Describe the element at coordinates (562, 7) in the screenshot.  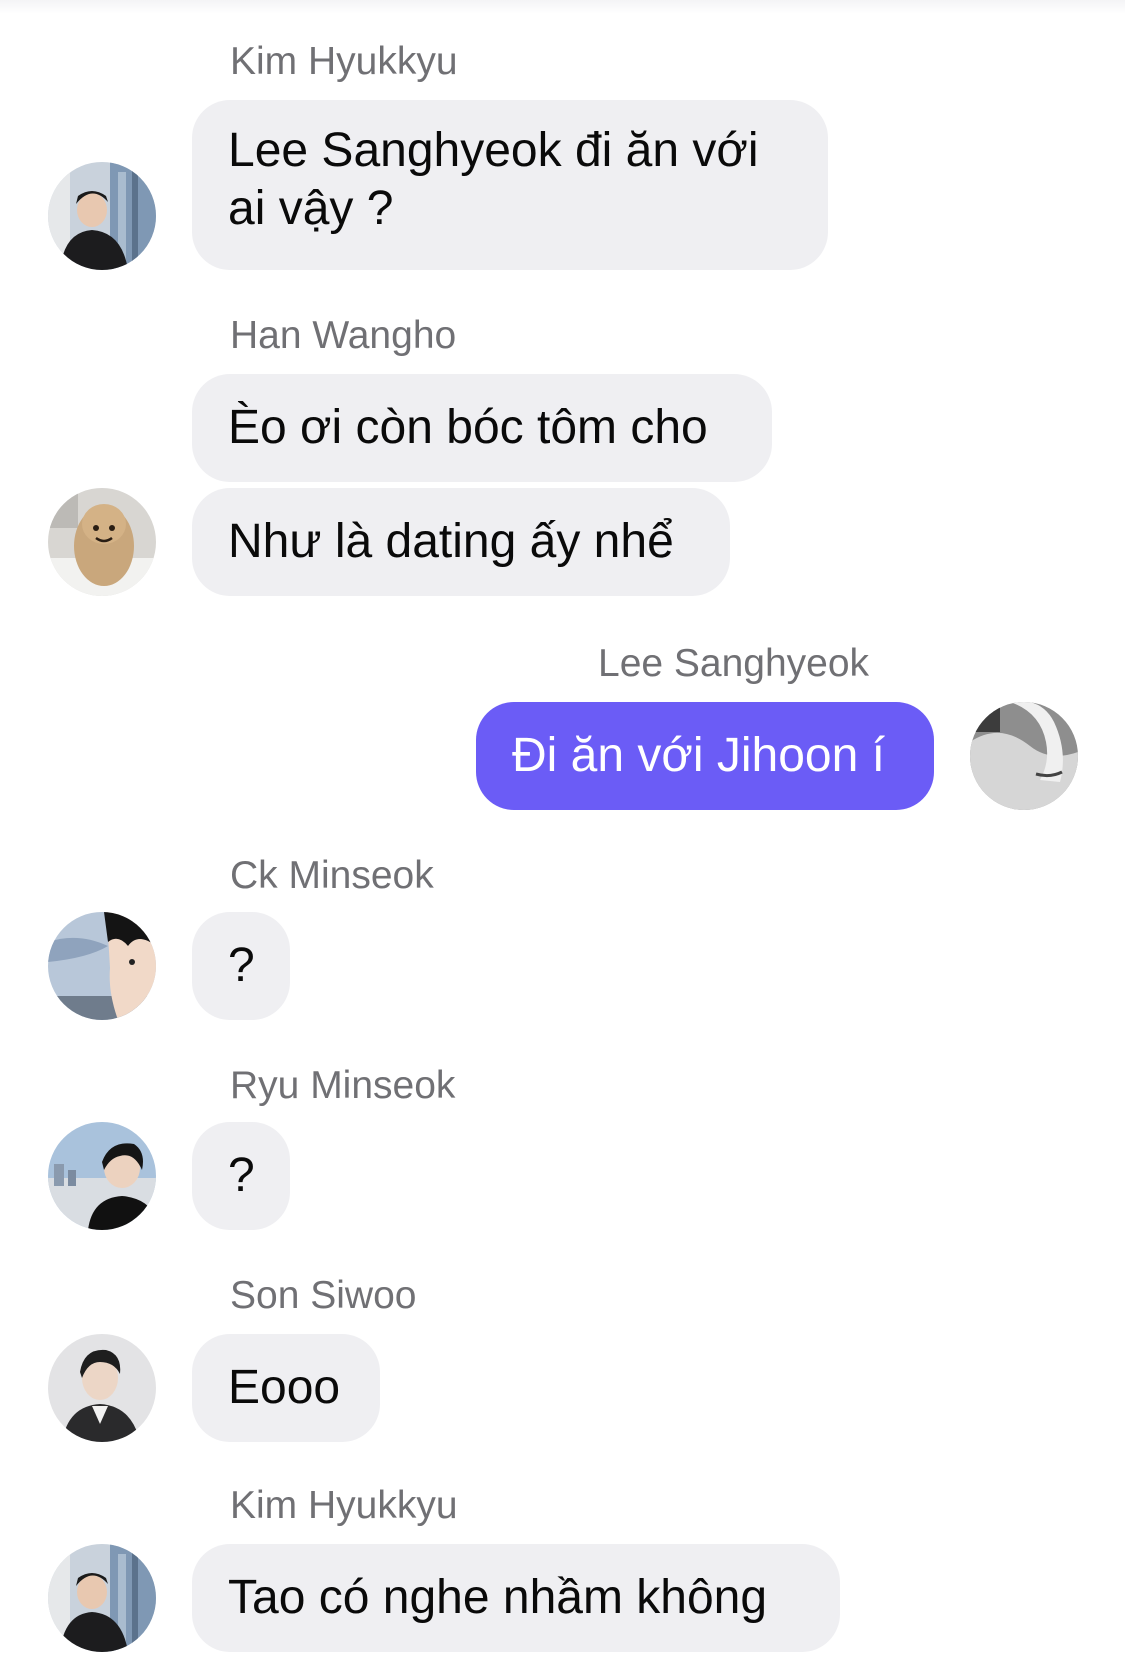
I see `top-edge-shadow` at that location.